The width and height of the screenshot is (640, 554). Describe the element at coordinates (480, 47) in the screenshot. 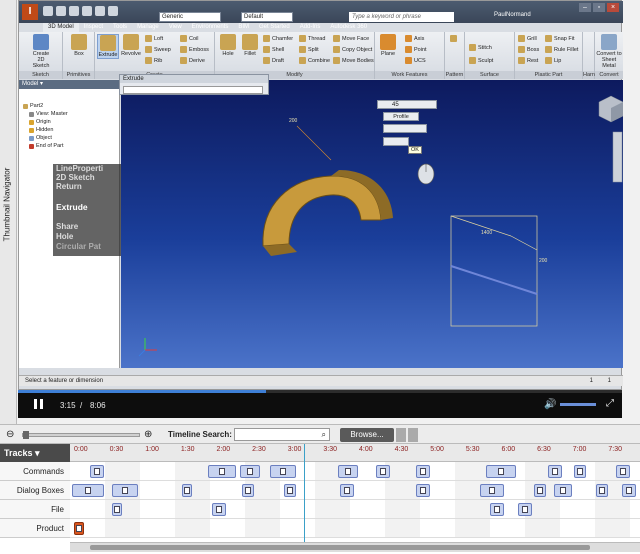

I see `stitch-button: Stitch` at that location.